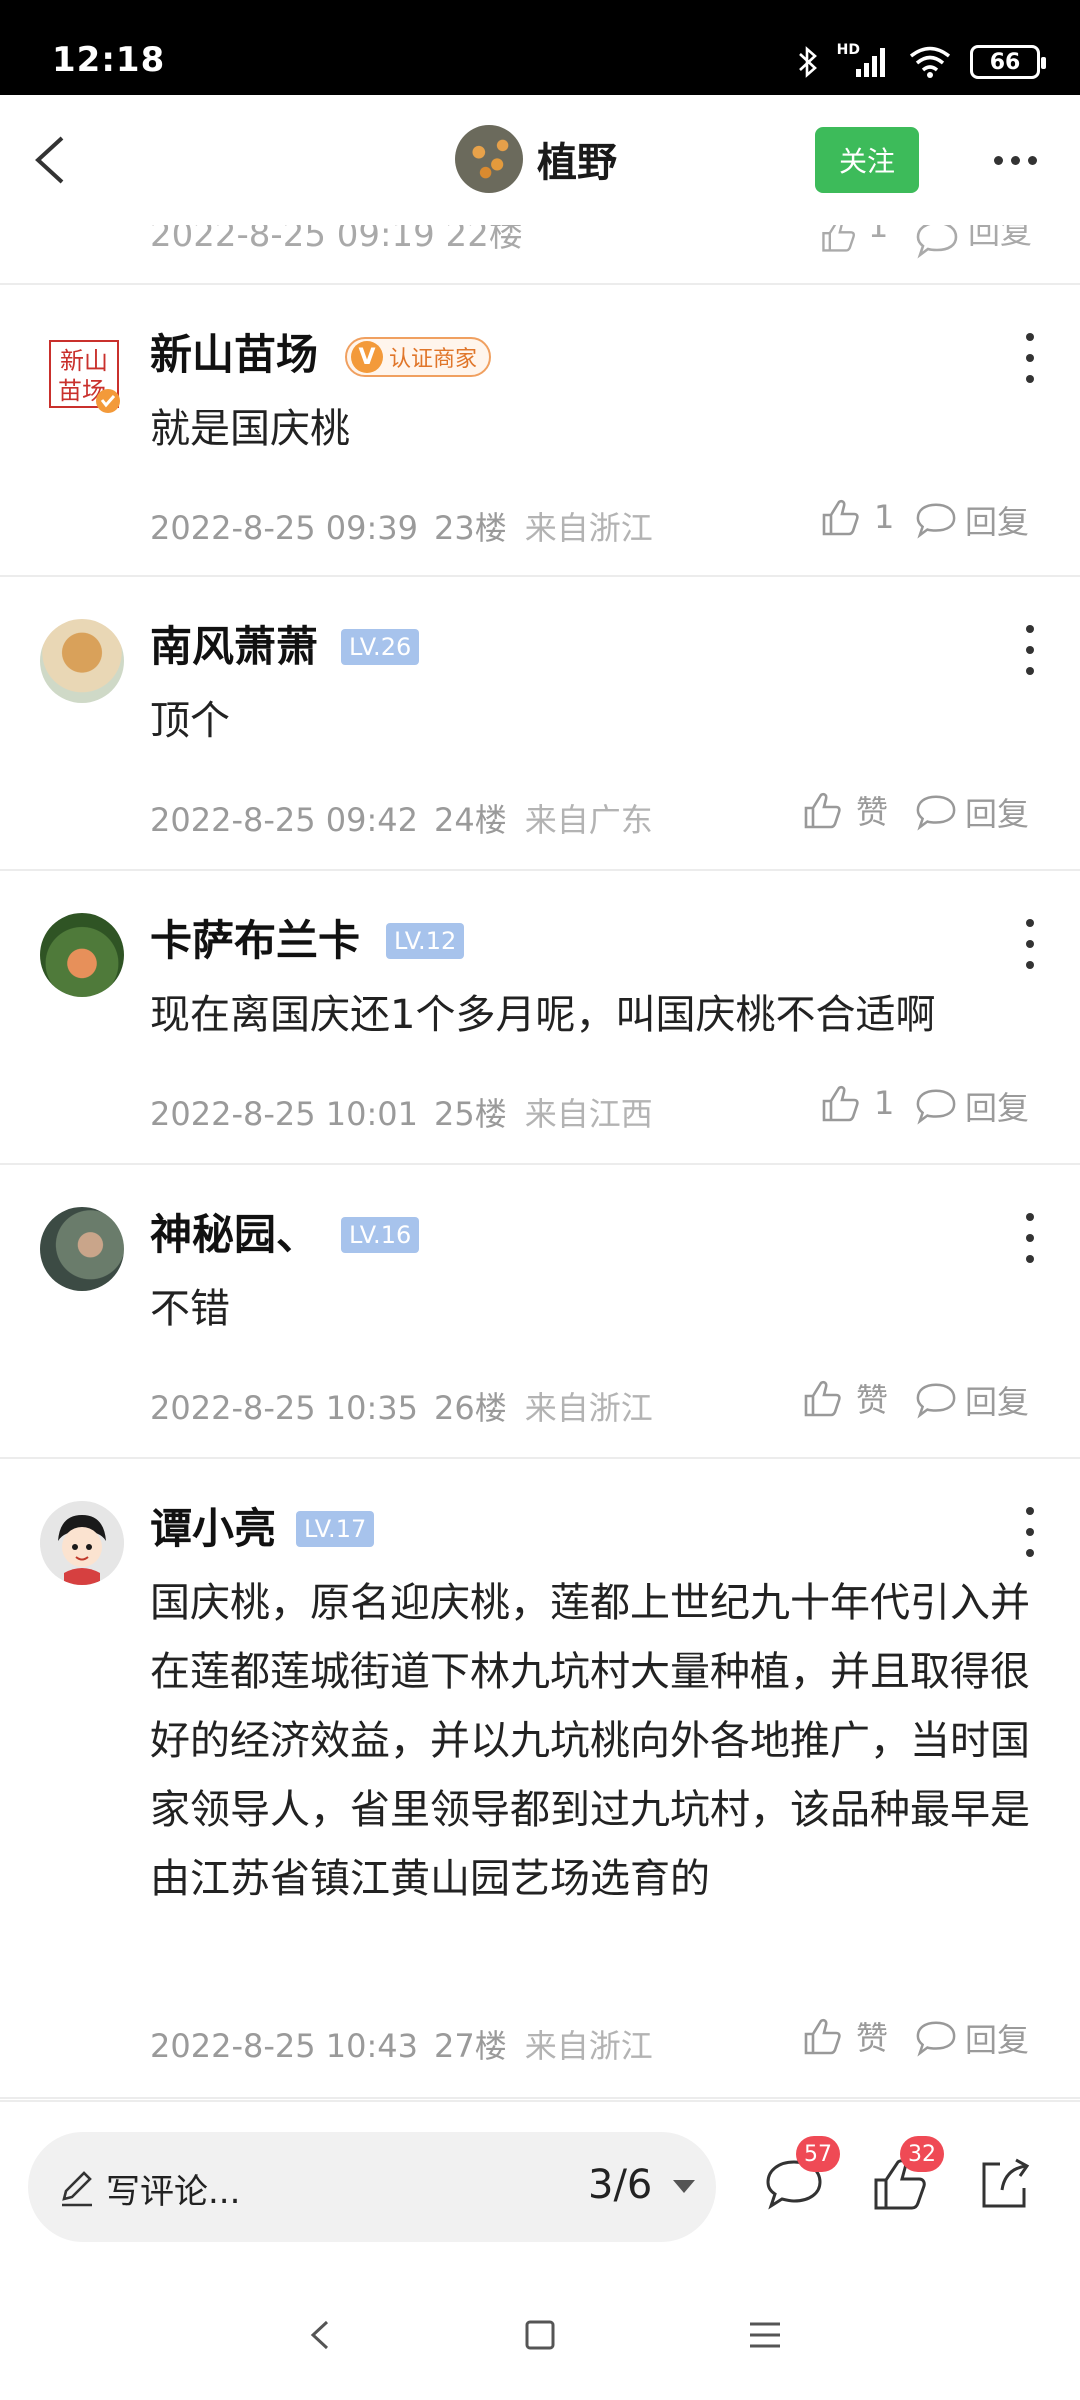 The image size is (1080, 2400). I want to click on comment-meta: 2022-8-25 10:35 26楼 来自浙江, so click(401, 1406).